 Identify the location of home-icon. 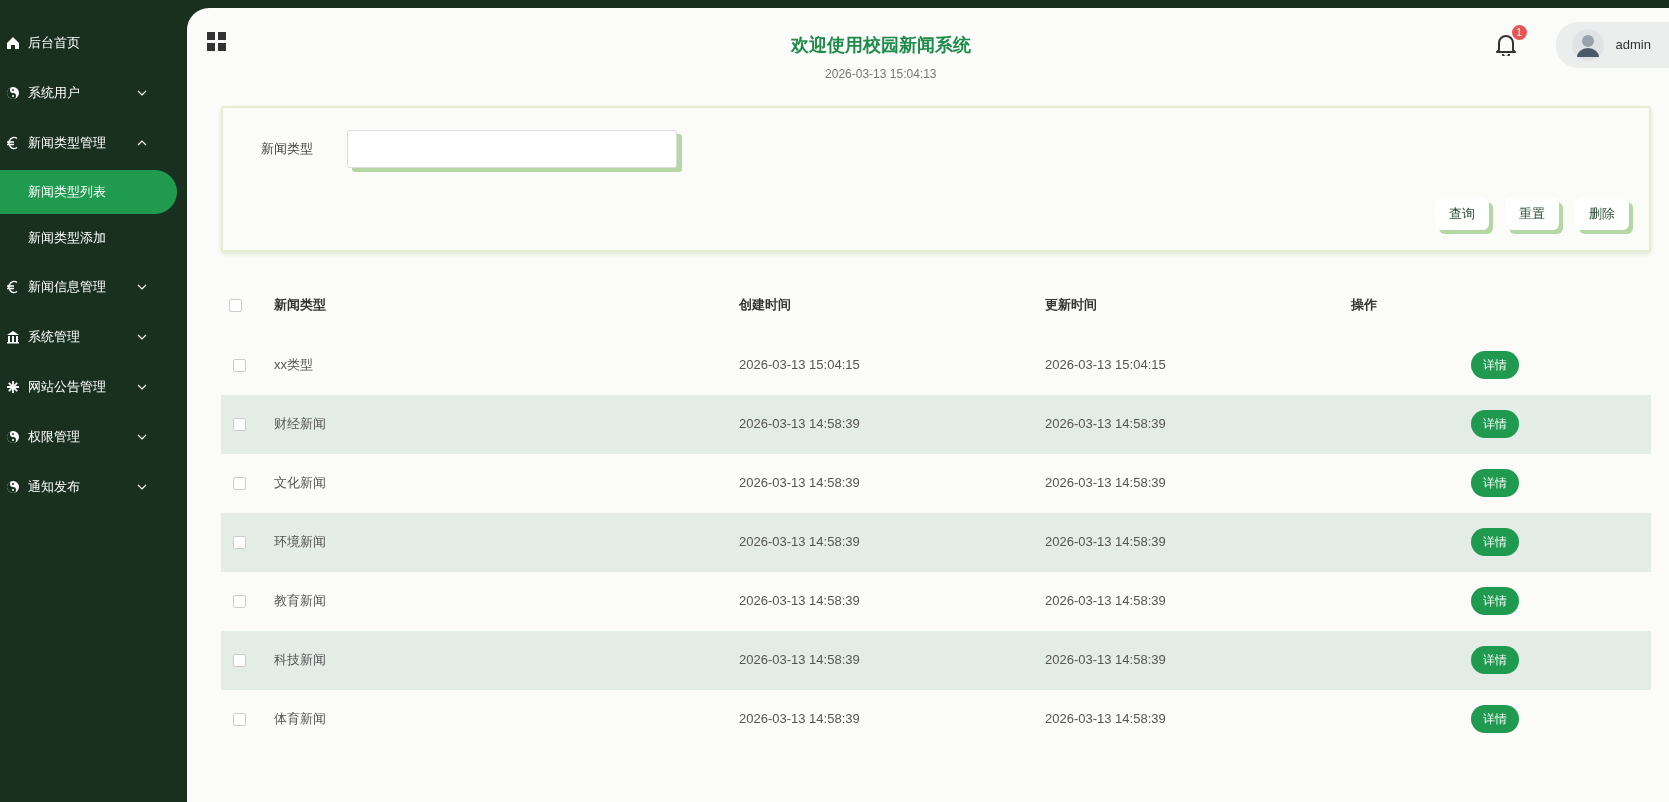
(13, 43).